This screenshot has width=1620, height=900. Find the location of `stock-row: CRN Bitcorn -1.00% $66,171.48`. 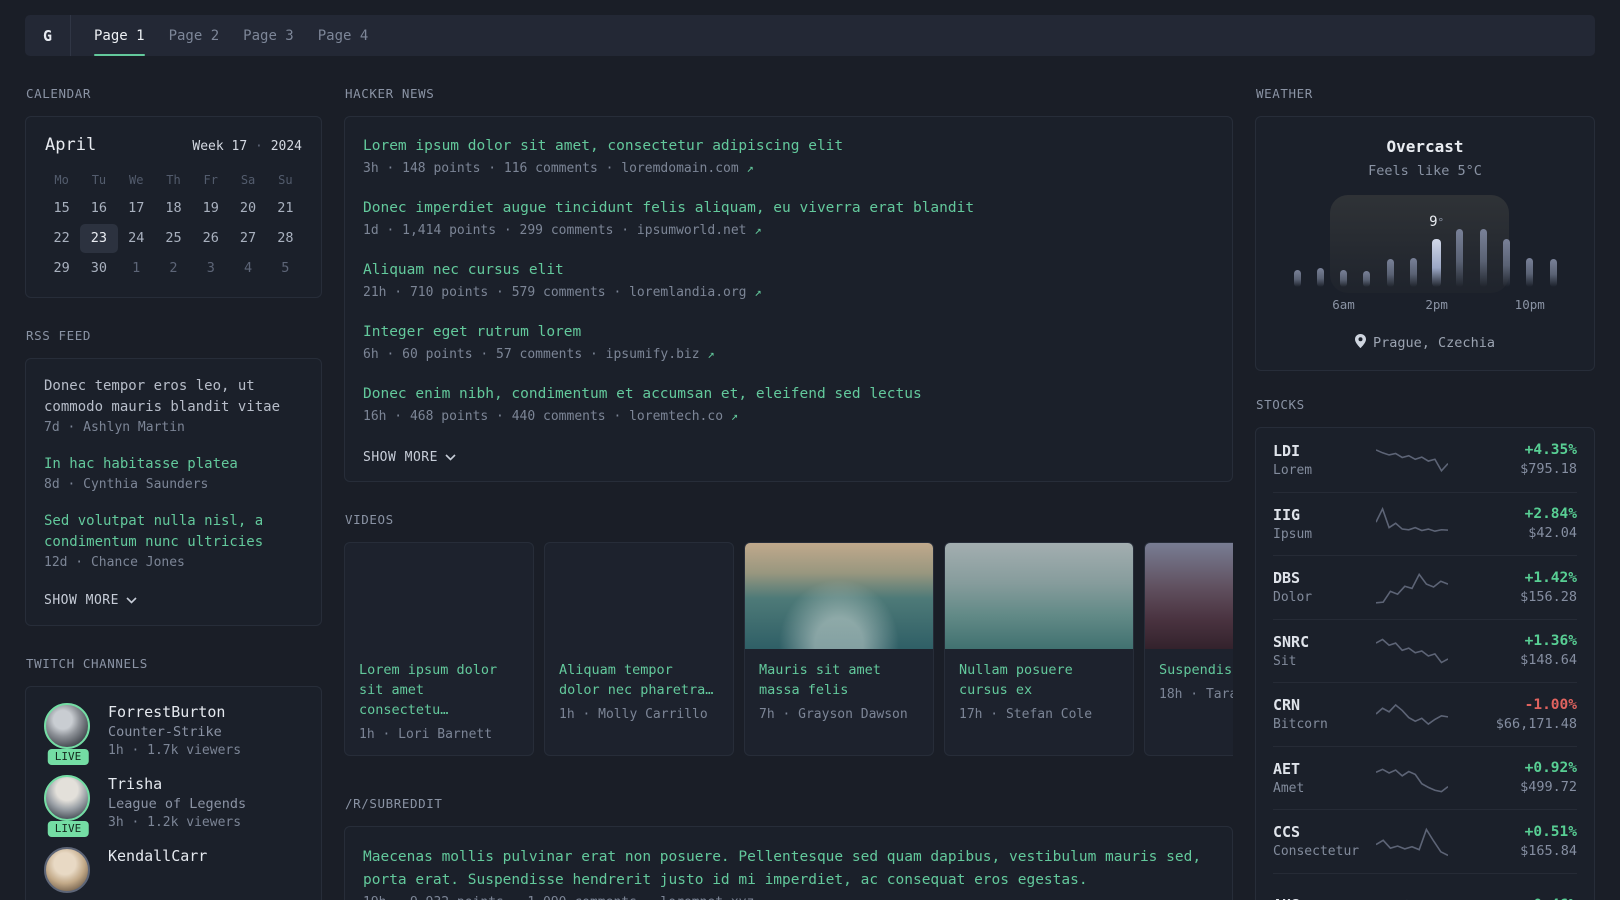

stock-row: CRN Bitcorn -1.00% $66,171.48 is located at coordinates (1425, 714).